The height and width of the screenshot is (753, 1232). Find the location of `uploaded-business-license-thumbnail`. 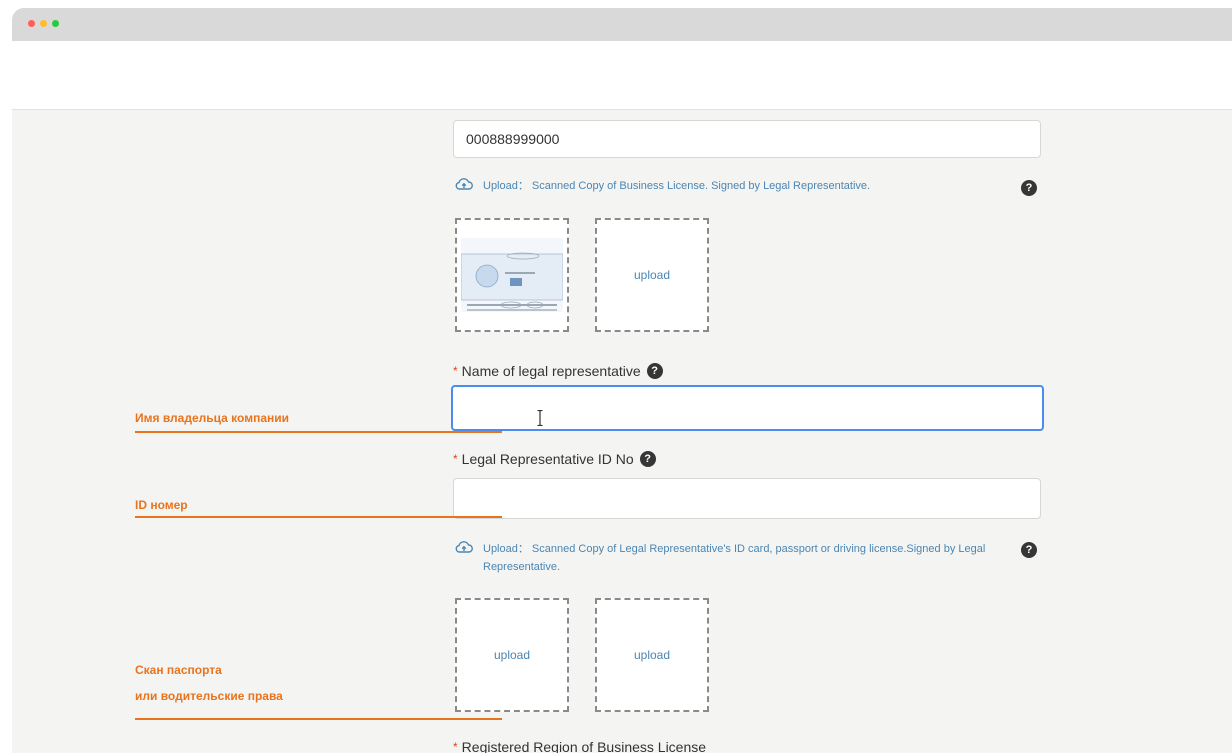

uploaded-business-license-thumbnail is located at coordinates (512, 275).